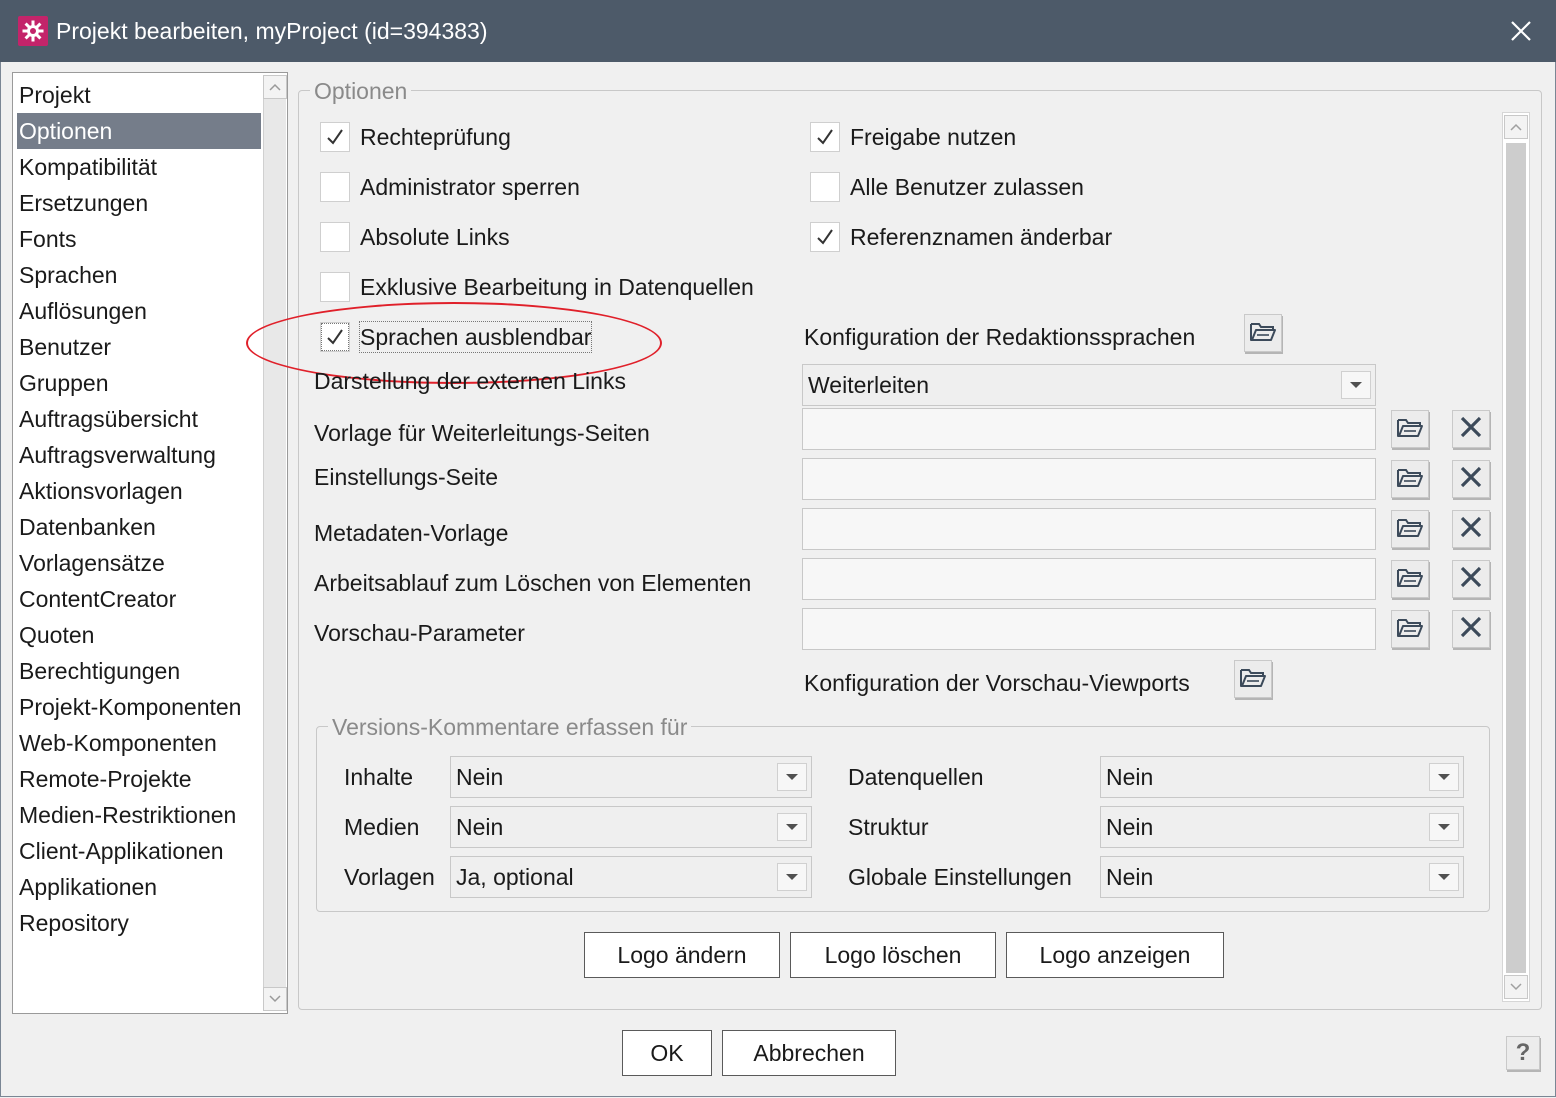 This screenshot has height=1098, width=1556. Describe the element at coordinates (139, 707) in the screenshot. I see `sidebar-item: Projekt-Komponenten` at that location.